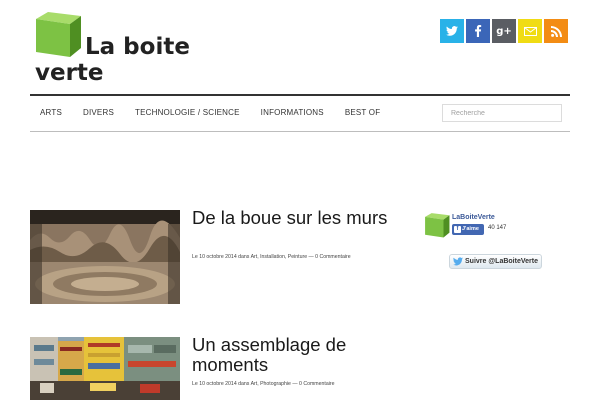 The height and width of the screenshot is (400, 600). I want to click on nav-item-technologie-science: TECHNOLOGIE / SCIENCE, so click(187, 114).